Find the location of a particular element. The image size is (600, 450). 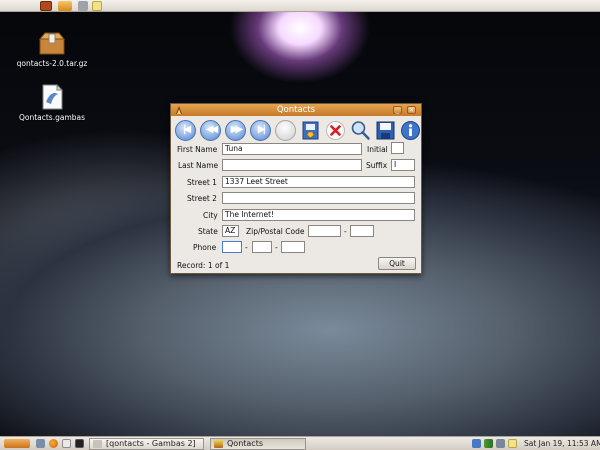

desktop-icon-label: qontacts-2.0.tar.gz is located at coordinates (52, 63).